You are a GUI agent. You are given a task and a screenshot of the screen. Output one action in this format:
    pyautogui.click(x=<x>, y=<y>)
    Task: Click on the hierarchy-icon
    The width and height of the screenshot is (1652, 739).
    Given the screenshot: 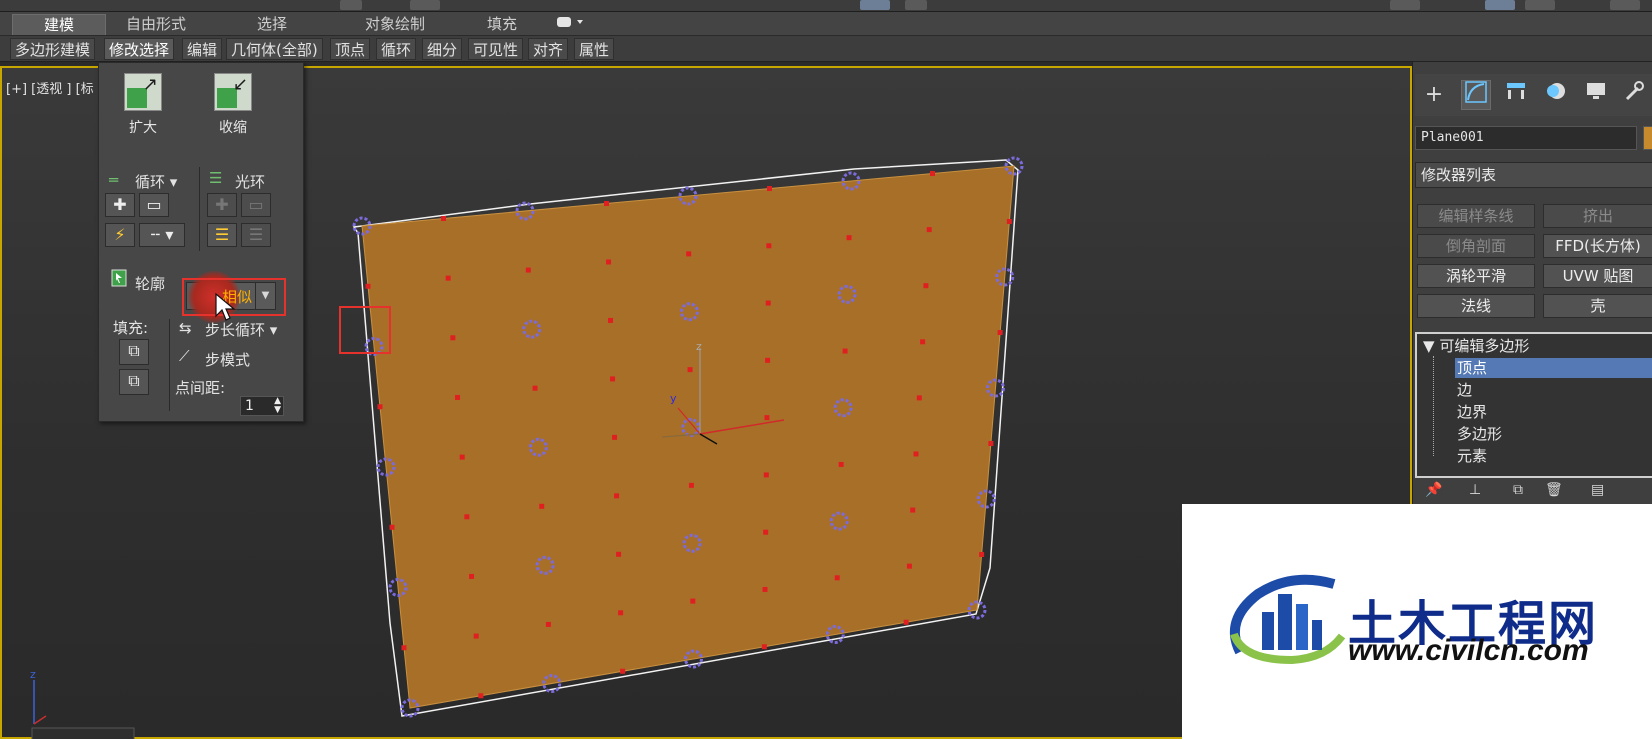 What is the action you would take?
    pyautogui.click(x=1516, y=95)
    